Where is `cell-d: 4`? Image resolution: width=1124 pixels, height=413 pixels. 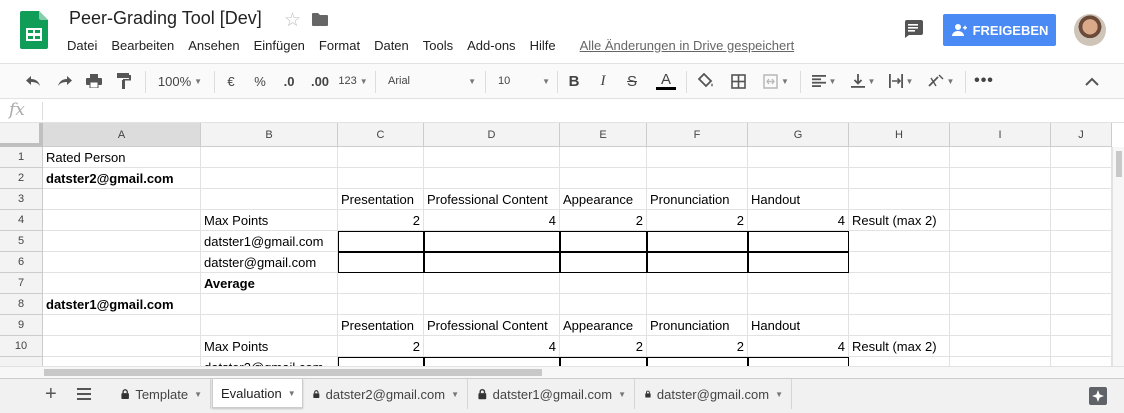
cell-d: 4 is located at coordinates (492, 346).